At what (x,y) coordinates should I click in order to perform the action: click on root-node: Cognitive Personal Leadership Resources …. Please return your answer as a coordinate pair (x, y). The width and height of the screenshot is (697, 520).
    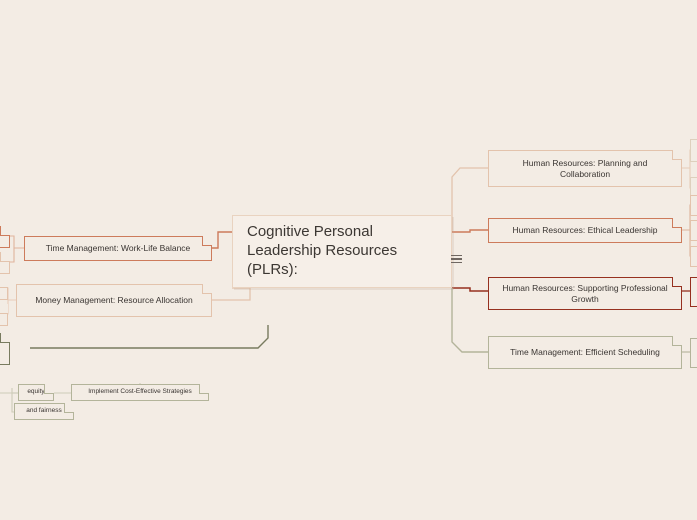
    Looking at the image, I should click on (342, 251).